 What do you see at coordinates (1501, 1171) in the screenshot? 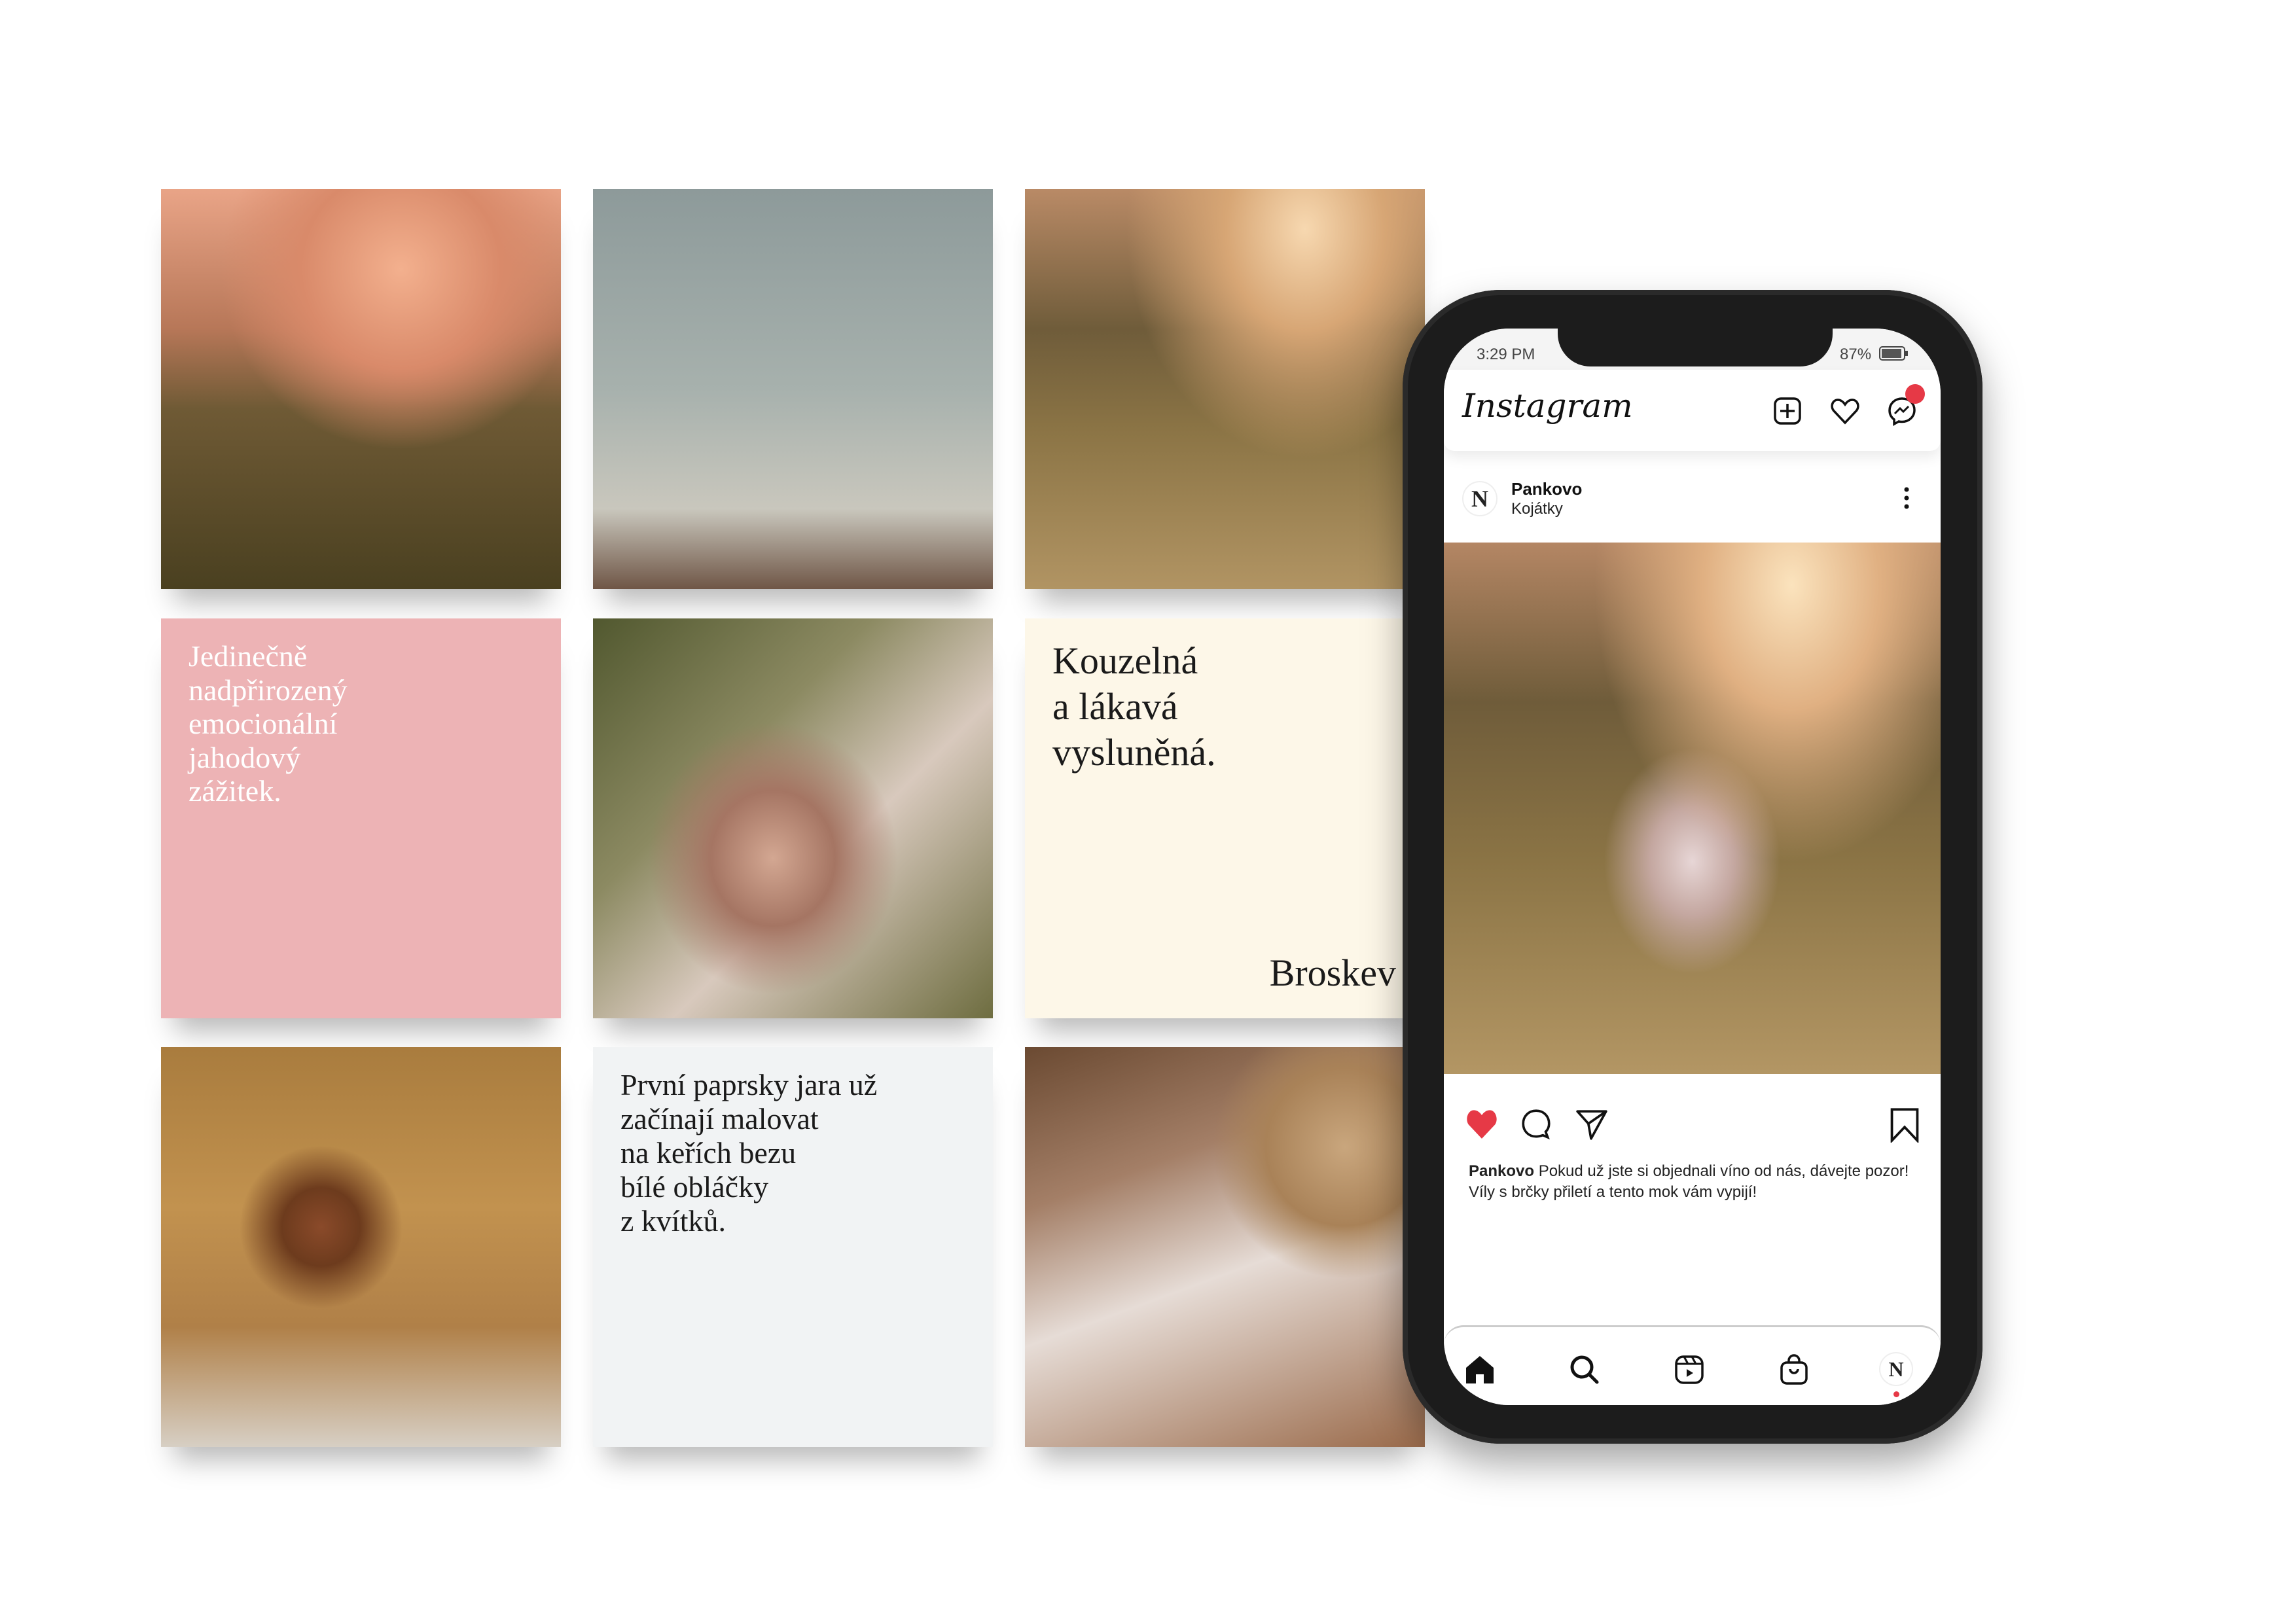
I see `caption-username: Pankovo` at bounding box center [1501, 1171].